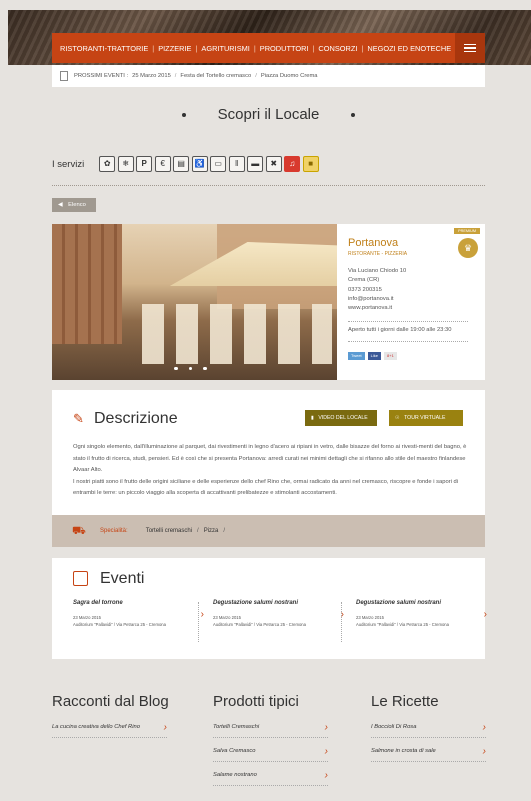  I want to click on ticker-place: Piazza Duomo Crema, so click(289, 76).